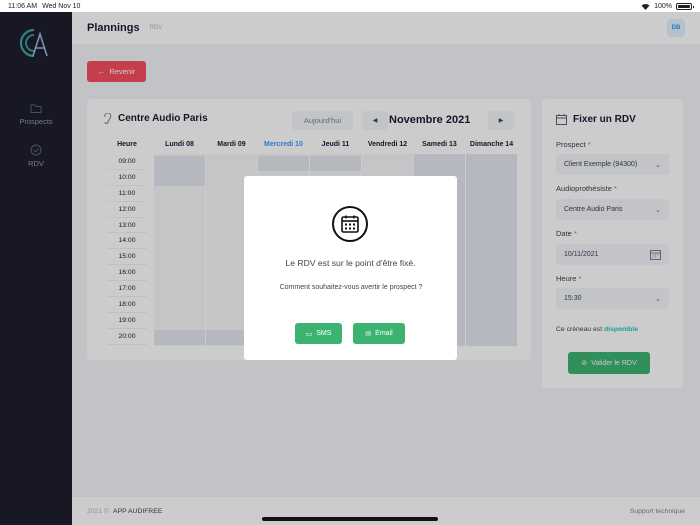 The height and width of the screenshot is (525, 700). Describe the element at coordinates (350, 263) in the screenshot. I see `modal-message: Le RDV est sur le point d'être fixé.` at that location.